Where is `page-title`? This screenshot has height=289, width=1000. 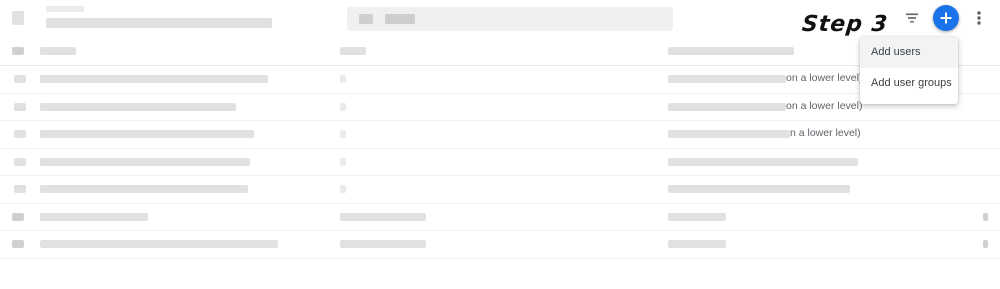 page-title is located at coordinates (159, 23).